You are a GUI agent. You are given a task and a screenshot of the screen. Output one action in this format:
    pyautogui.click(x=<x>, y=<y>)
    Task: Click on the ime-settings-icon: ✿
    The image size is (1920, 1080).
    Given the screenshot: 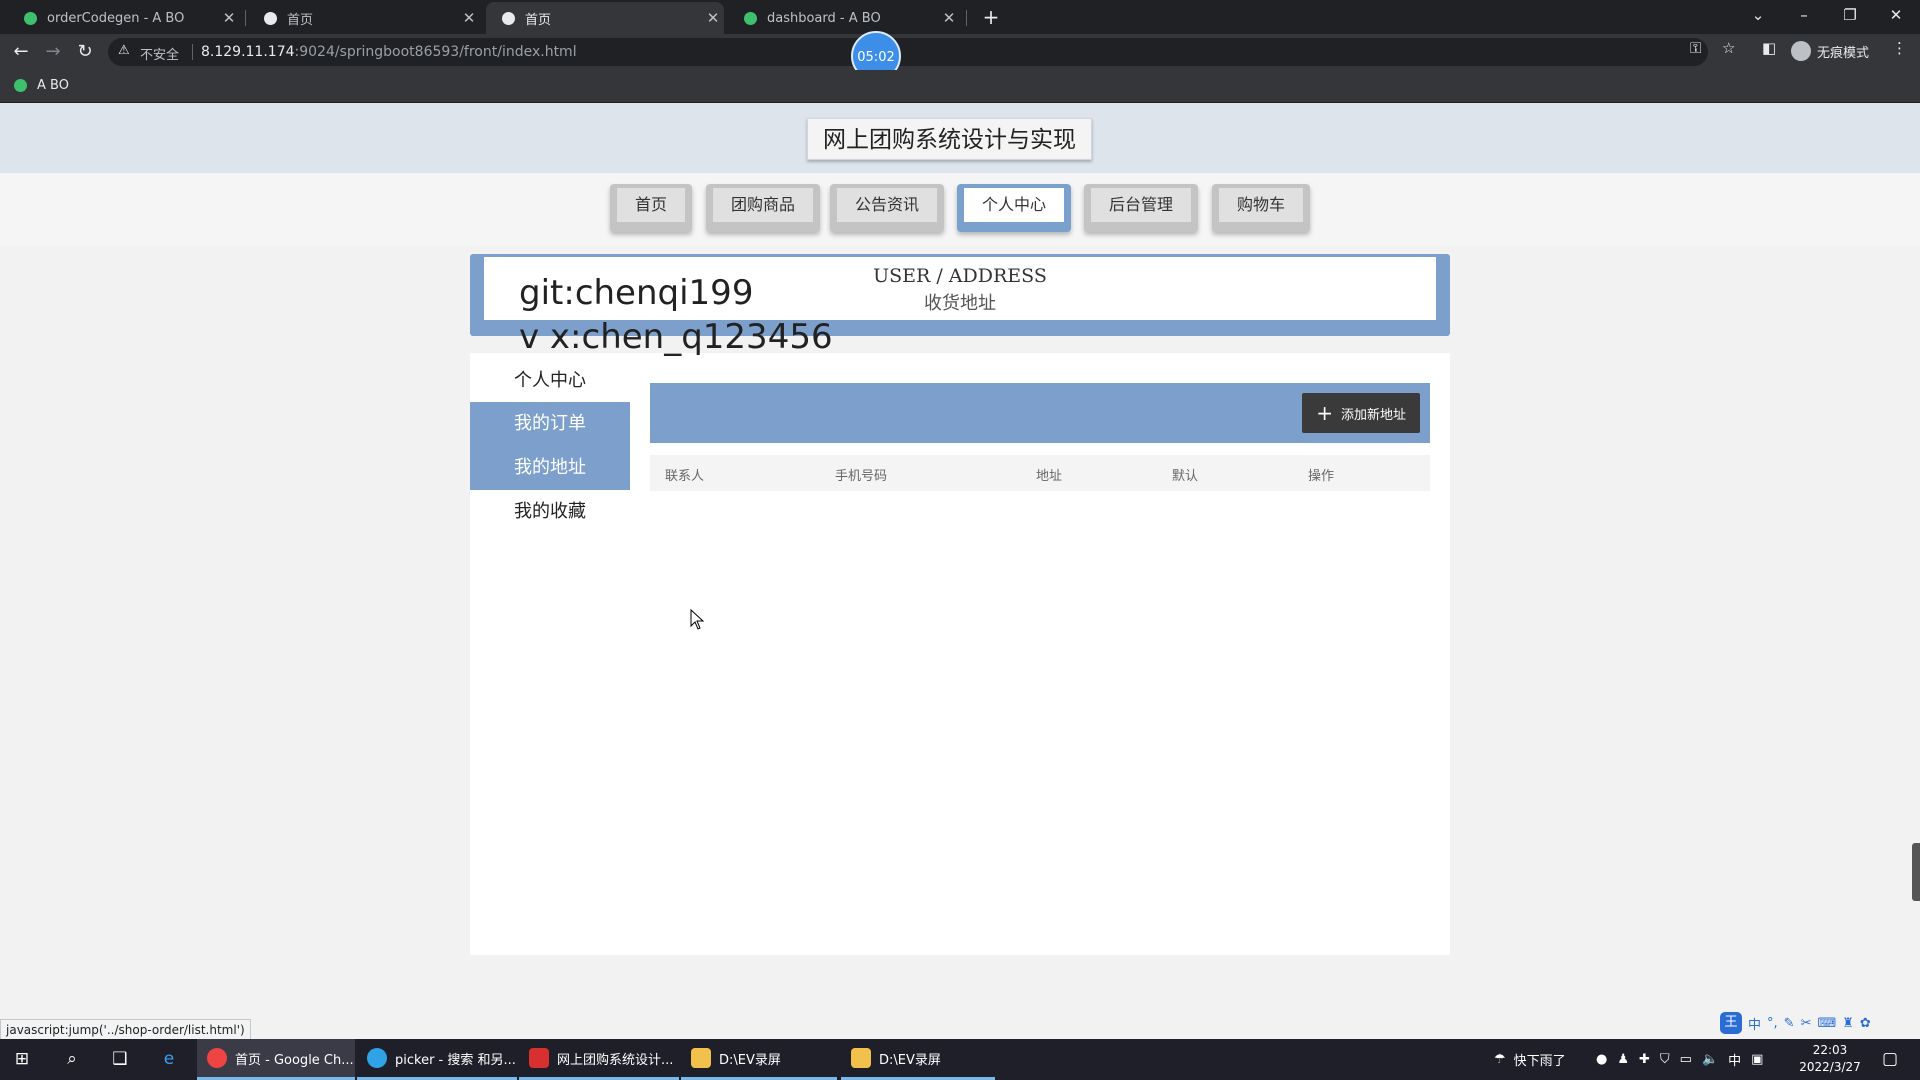 What is the action you would take?
    pyautogui.click(x=1865, y=1023)
    